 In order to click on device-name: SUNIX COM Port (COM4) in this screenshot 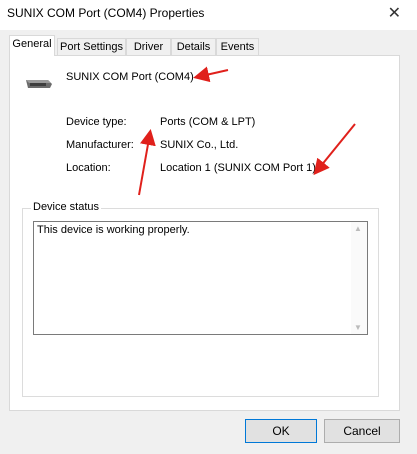, I will do `click(130, 77)`.